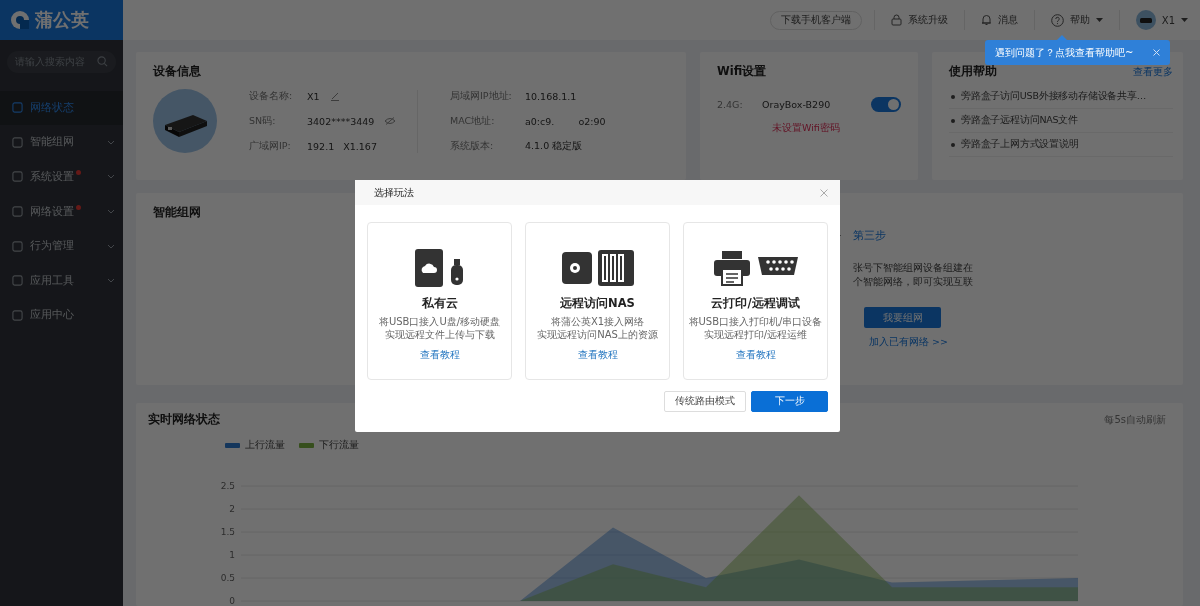 This screenshot has width=1200, height=606. I want to click on nas-drive-icon, so click(597, 268).